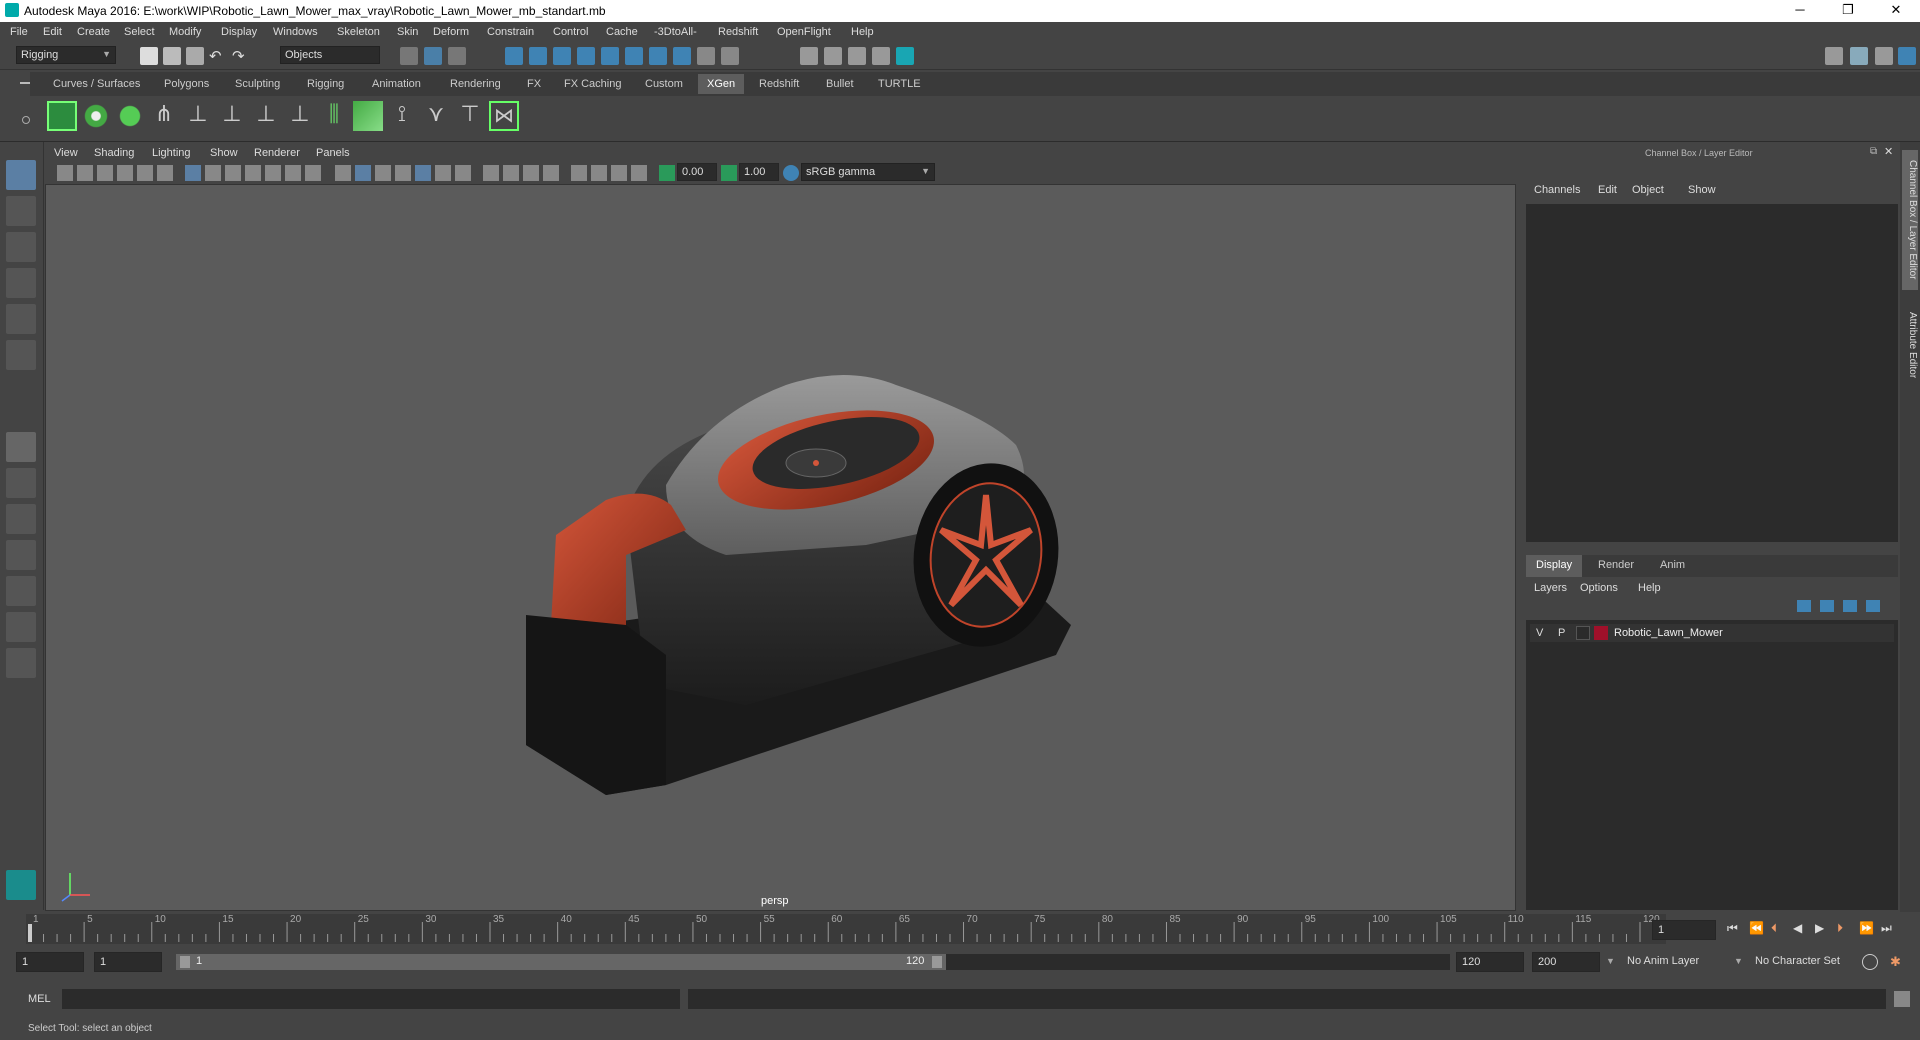 This screenshot has width=1920, height=1040. I want to click on menu-cache: Cache, so click(622, 32).